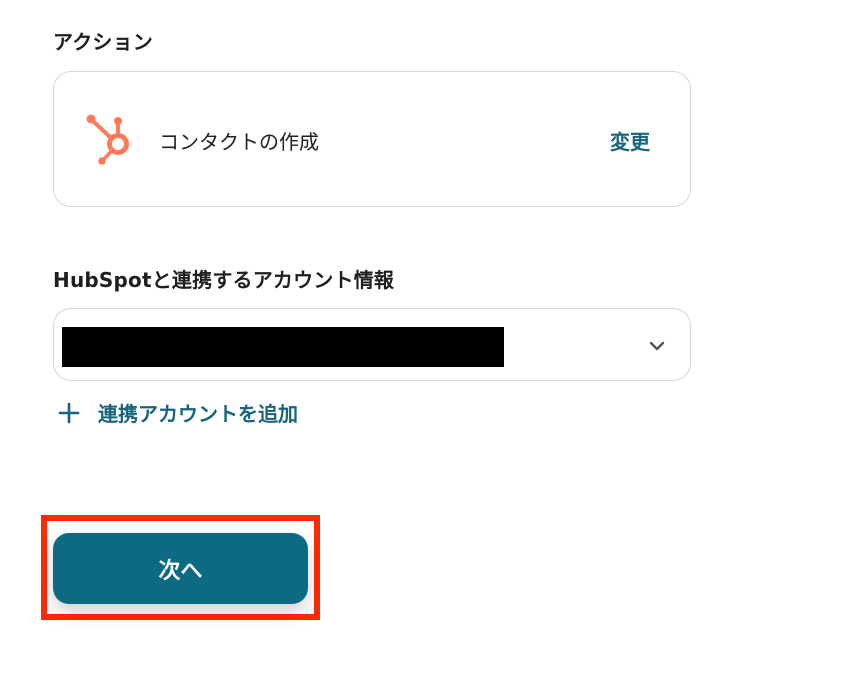  What do you see at coordinates (198, 414) in the screenshot?
I see `add-account-label: 連携アカウントを追加` at bounding box center [198, 414].